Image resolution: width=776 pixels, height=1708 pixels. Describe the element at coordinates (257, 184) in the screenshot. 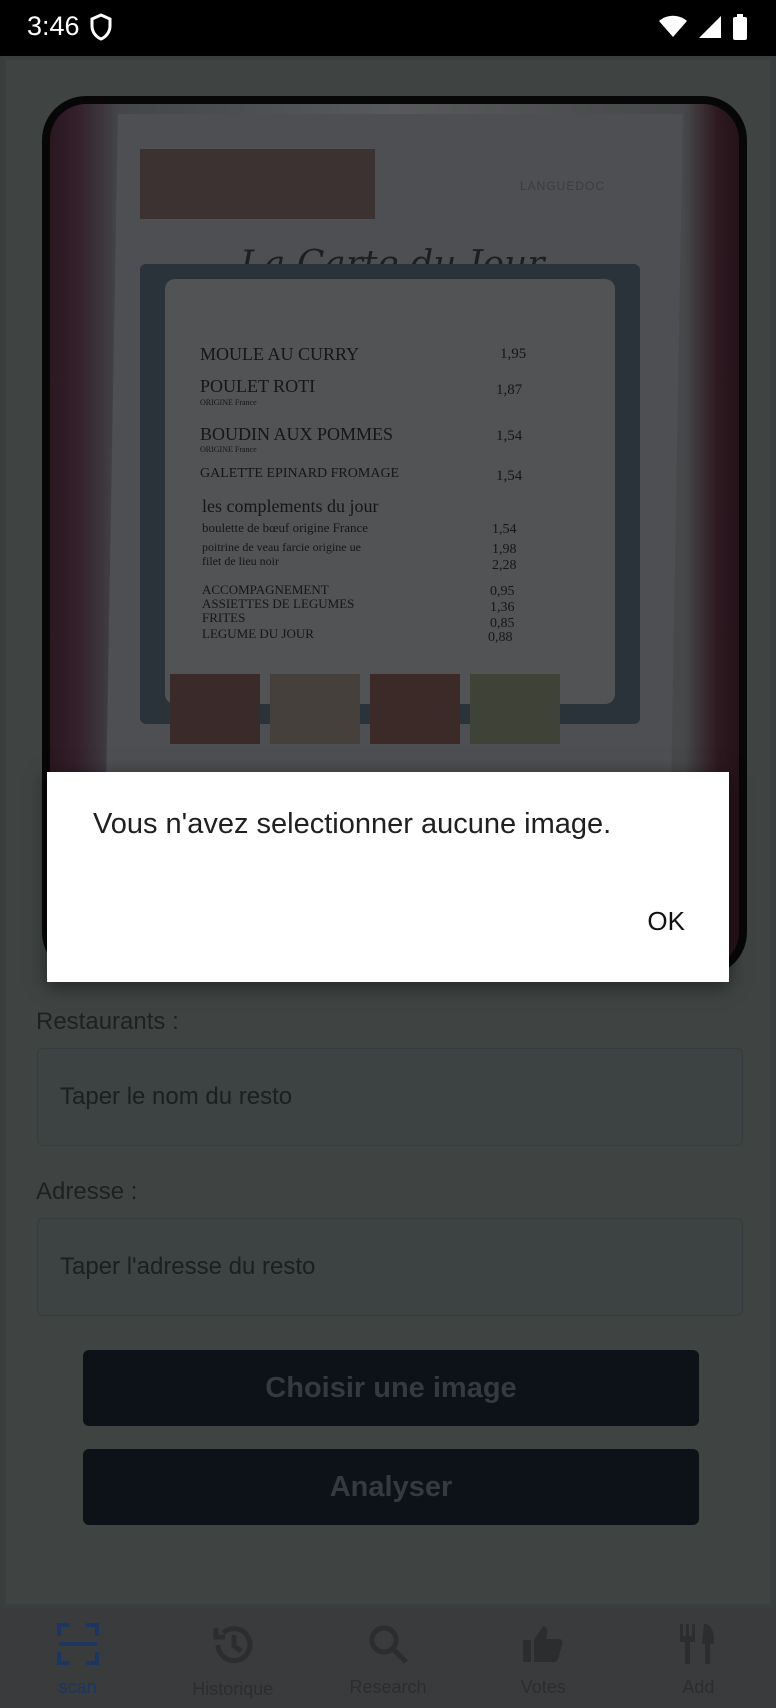

I see `food-photo-strip` at that location.